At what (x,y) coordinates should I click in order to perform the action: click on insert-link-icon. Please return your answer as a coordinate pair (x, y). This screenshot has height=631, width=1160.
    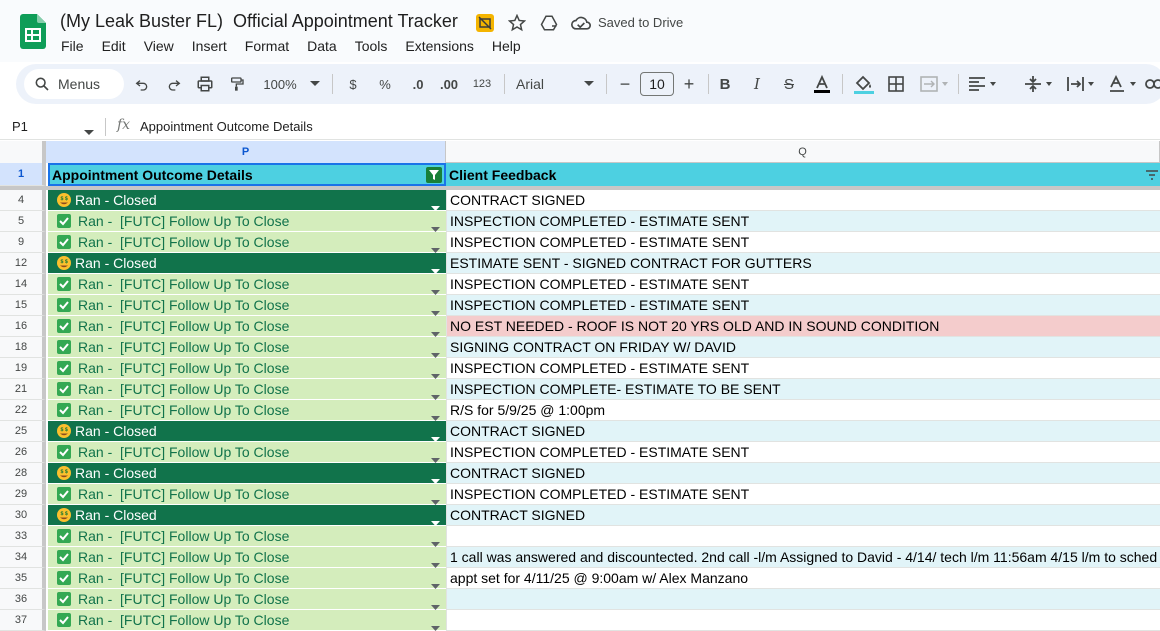
    Looking at the image, I should click on (1152, 84).